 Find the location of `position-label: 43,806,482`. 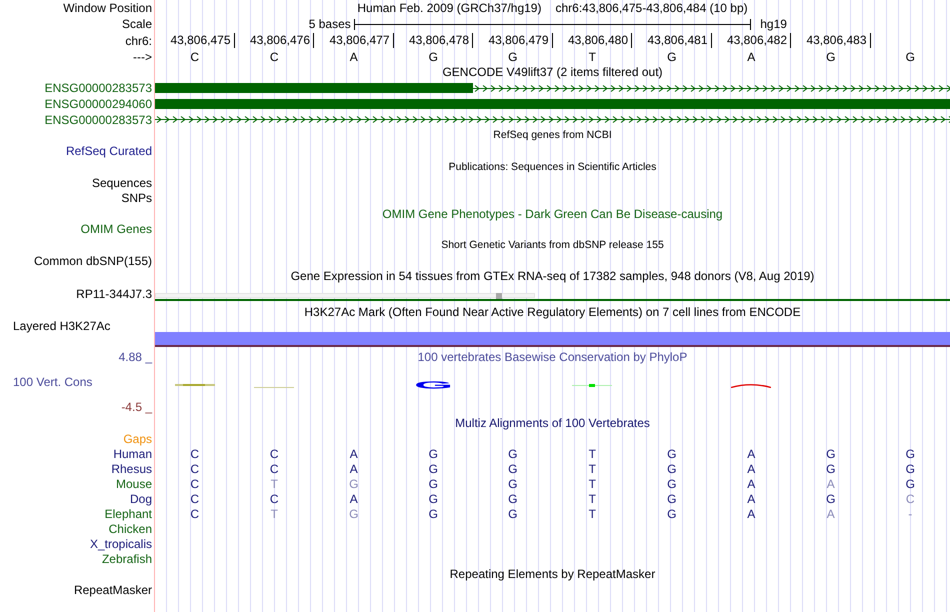

position-label: 43,806,482 is located at coordinates (758, 40).